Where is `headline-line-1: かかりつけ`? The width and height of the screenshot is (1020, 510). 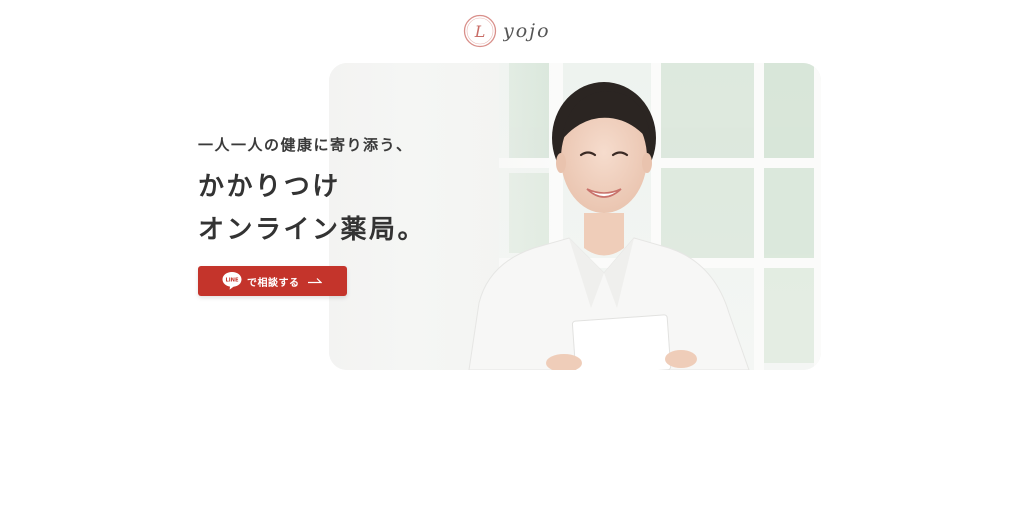
headline-line-1: かかりつけ is located at coordinates (269, 187).